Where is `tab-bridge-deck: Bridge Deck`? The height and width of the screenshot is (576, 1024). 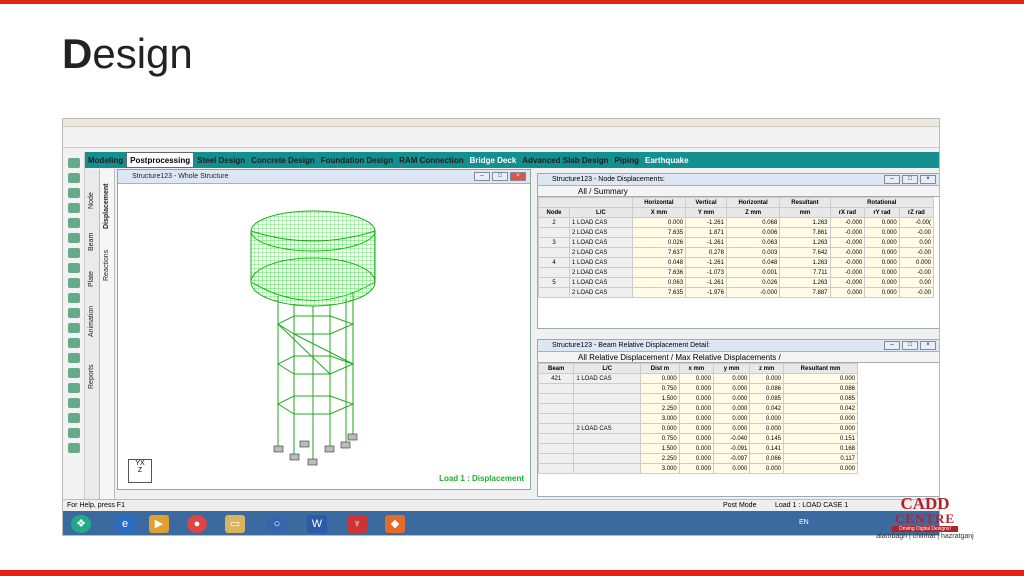
tab-bridge-deck: Bridge Deck is located at coordinates (493, 160).